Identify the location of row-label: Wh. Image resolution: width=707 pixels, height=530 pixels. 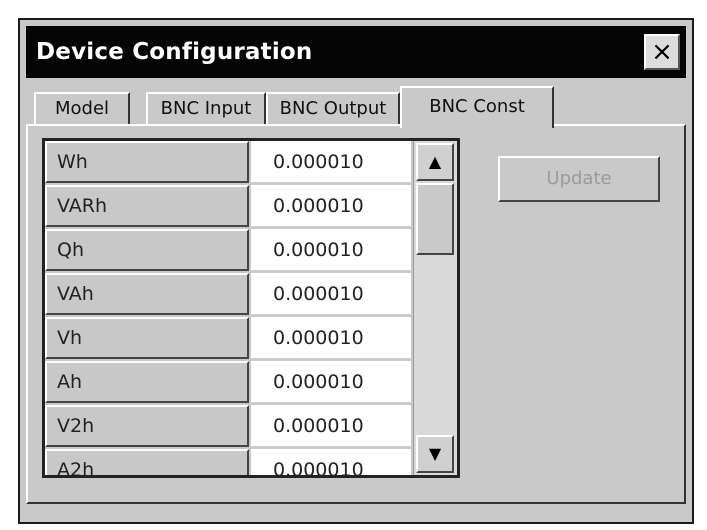
(147, 162).